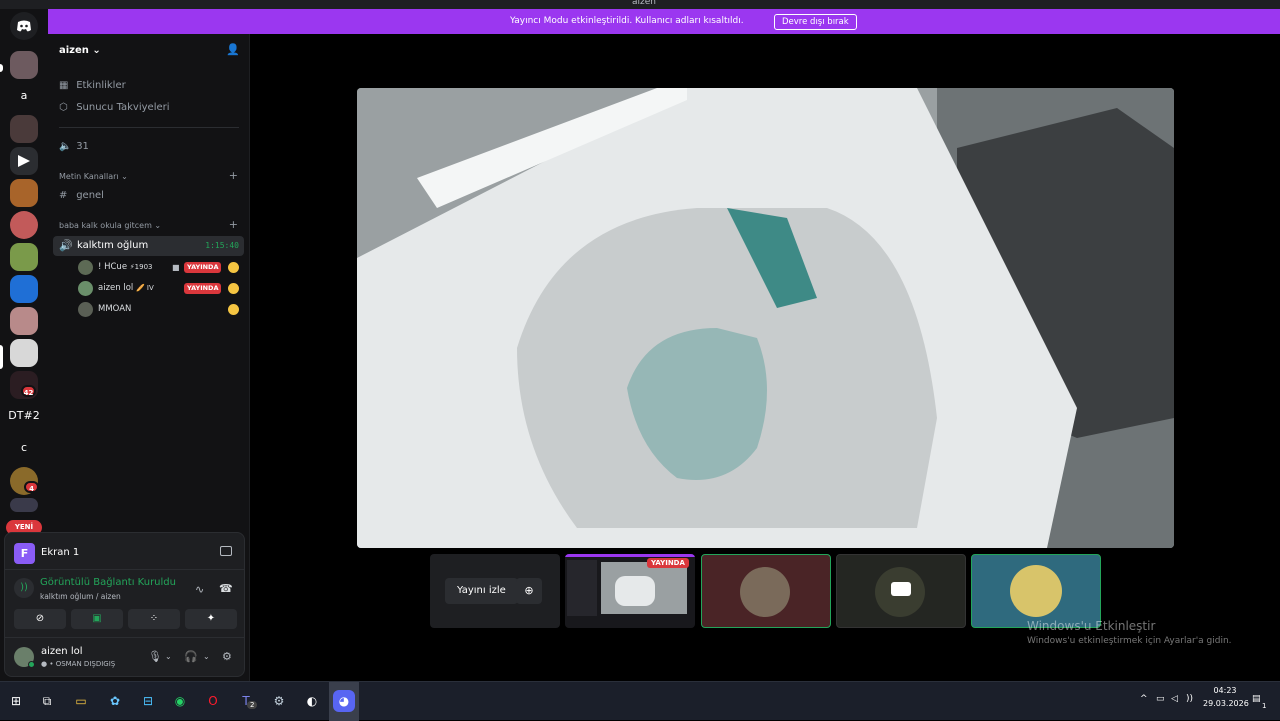 The width and height of the screenshot is (1280, 721). Describe the element at coordinates (1264, 706) in the screenshot. I see `notification-count: 1` at that location.